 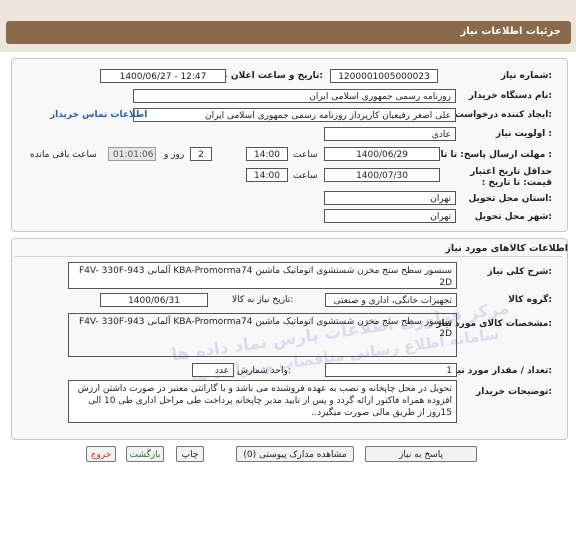 What do you see at coordinates (523, 134) in the screenshot?
I see `priority-label: اولویت نیاز :` at bounding box center [523, 134].